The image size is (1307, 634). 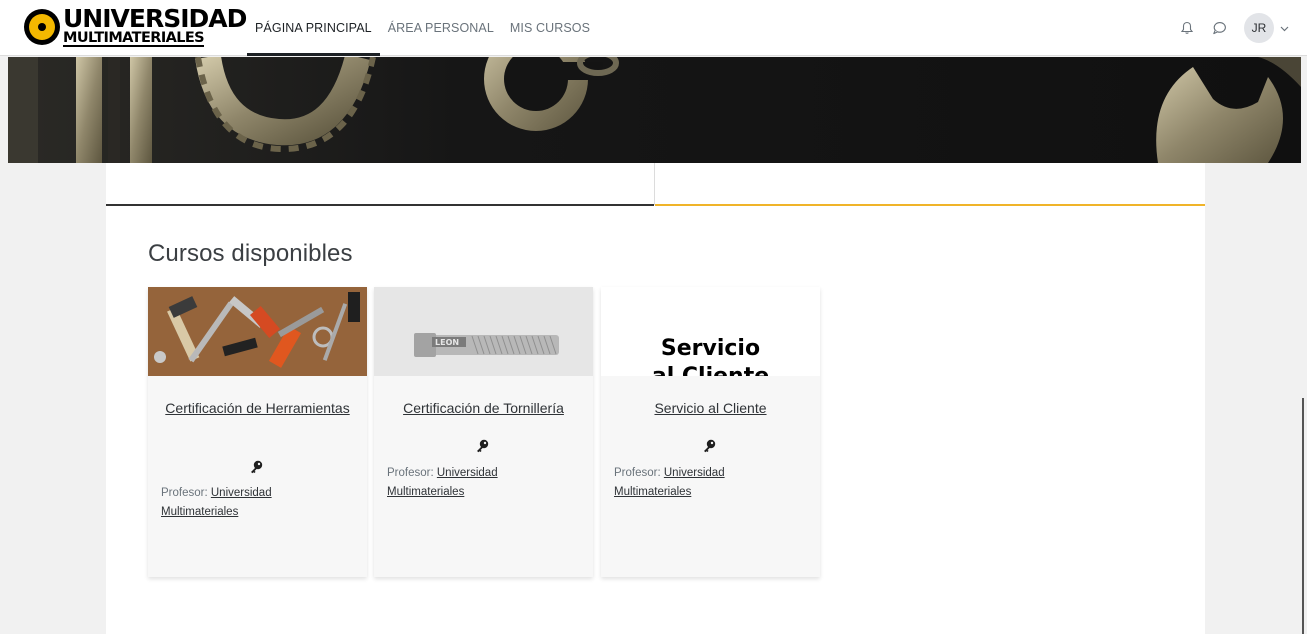 What do you see at coordinates (134, 38) in the screenshot?
I see `logo-text-line2: MULTIMATERIALES` at bounding box center [134, 38].